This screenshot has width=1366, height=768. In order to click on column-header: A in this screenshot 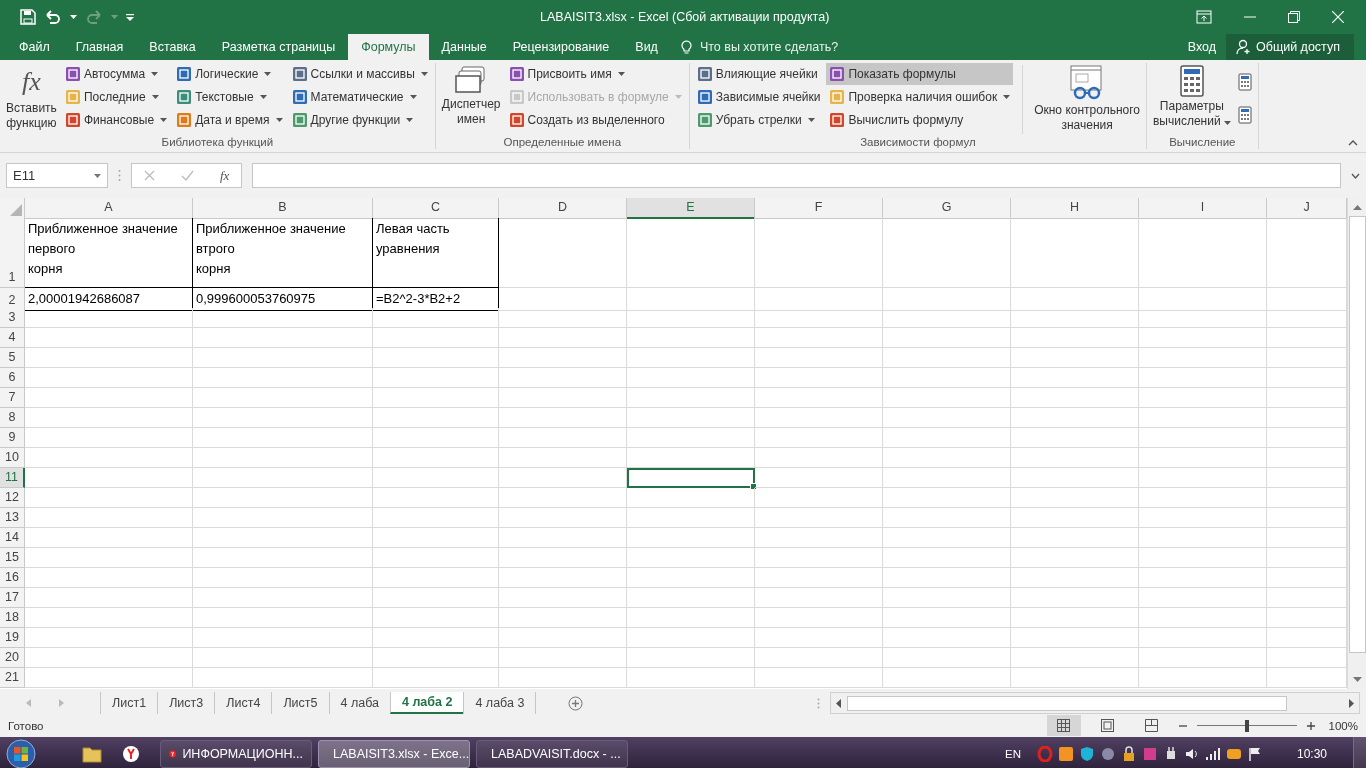, I will do `click(109, 208)`.